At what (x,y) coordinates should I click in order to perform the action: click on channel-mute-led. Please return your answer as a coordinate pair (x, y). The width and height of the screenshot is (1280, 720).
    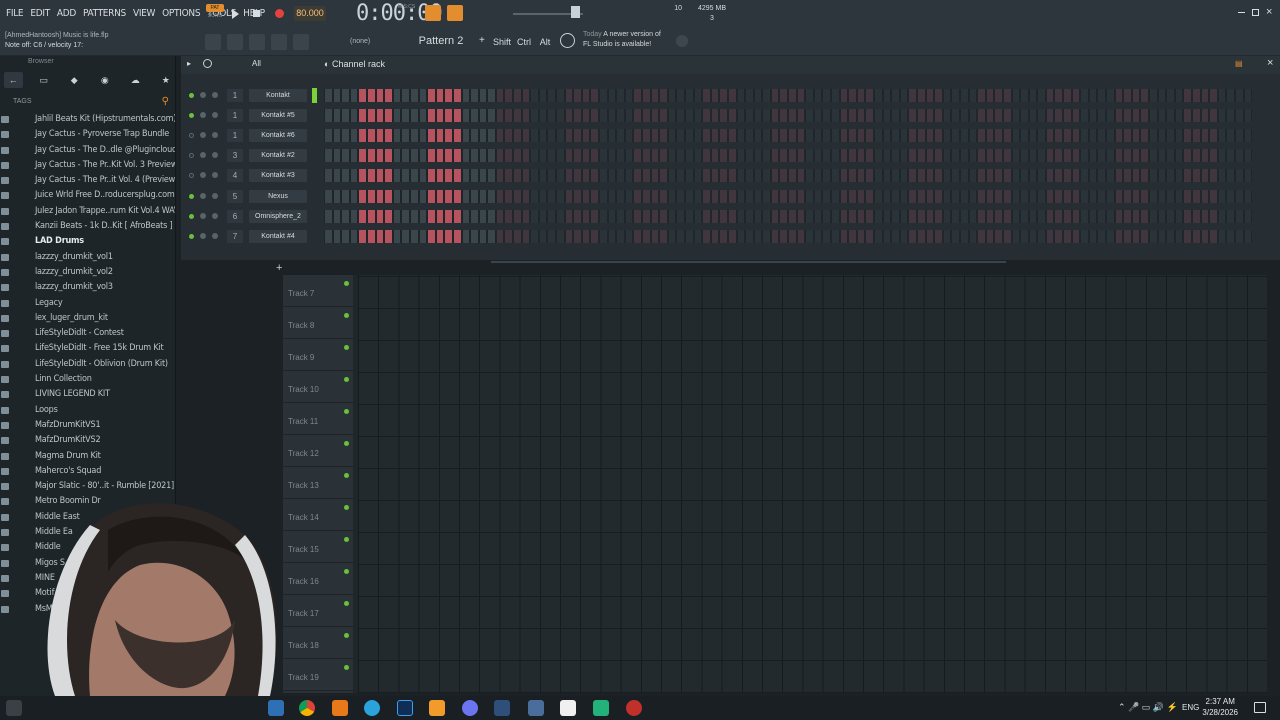
    Looking at the image, I should click on (191, 116).